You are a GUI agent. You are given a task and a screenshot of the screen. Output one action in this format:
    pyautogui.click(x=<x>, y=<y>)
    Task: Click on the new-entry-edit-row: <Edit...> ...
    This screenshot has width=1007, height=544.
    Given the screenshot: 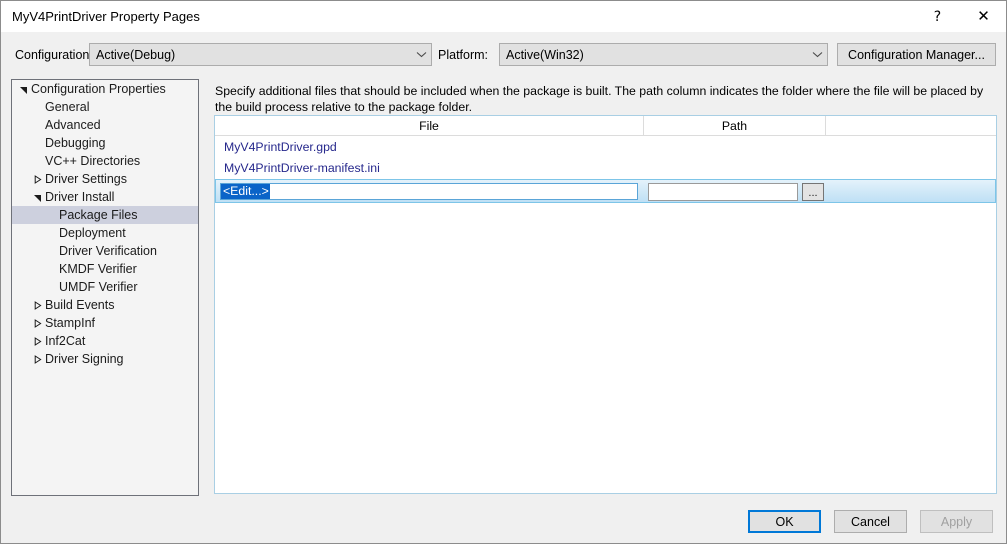 What is the action you would take?
    pyautogui.click(x=605, y=191)
    